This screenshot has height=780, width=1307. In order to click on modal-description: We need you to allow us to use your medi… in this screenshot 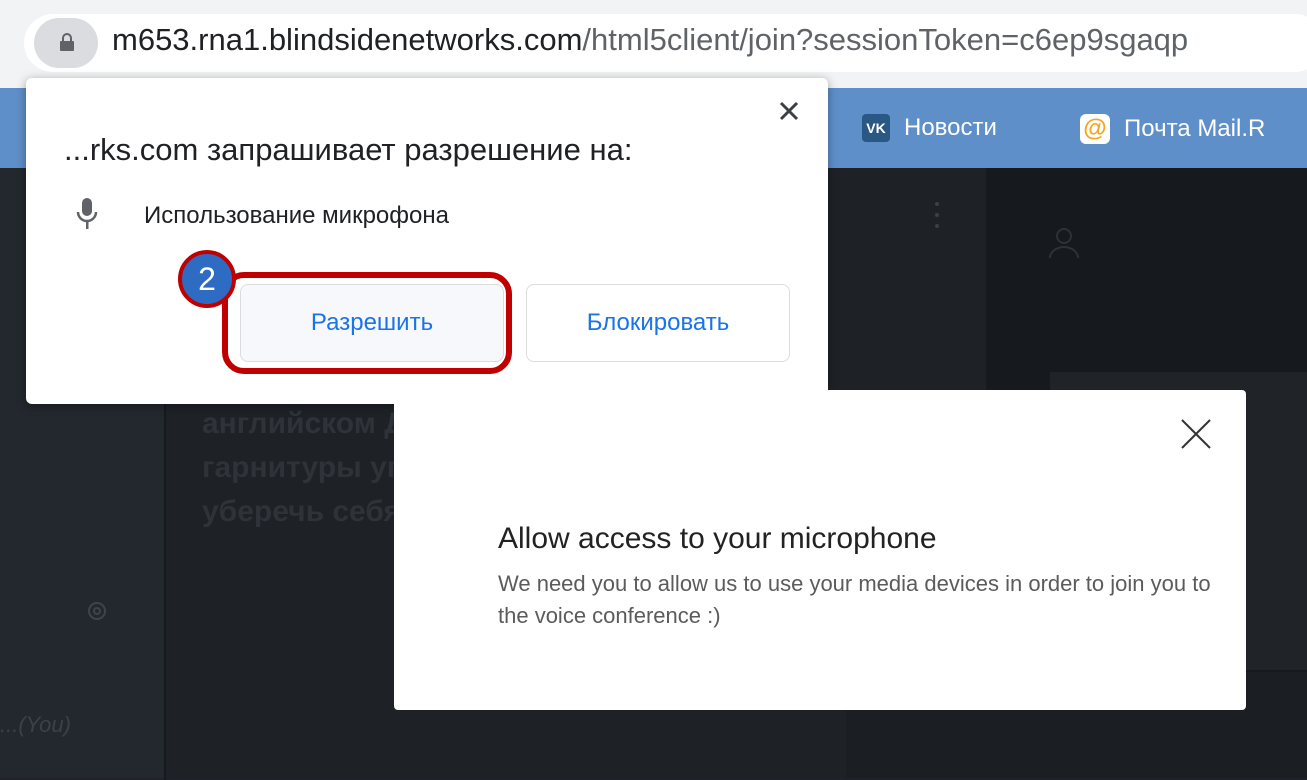, I will do `click(854, 599)`.